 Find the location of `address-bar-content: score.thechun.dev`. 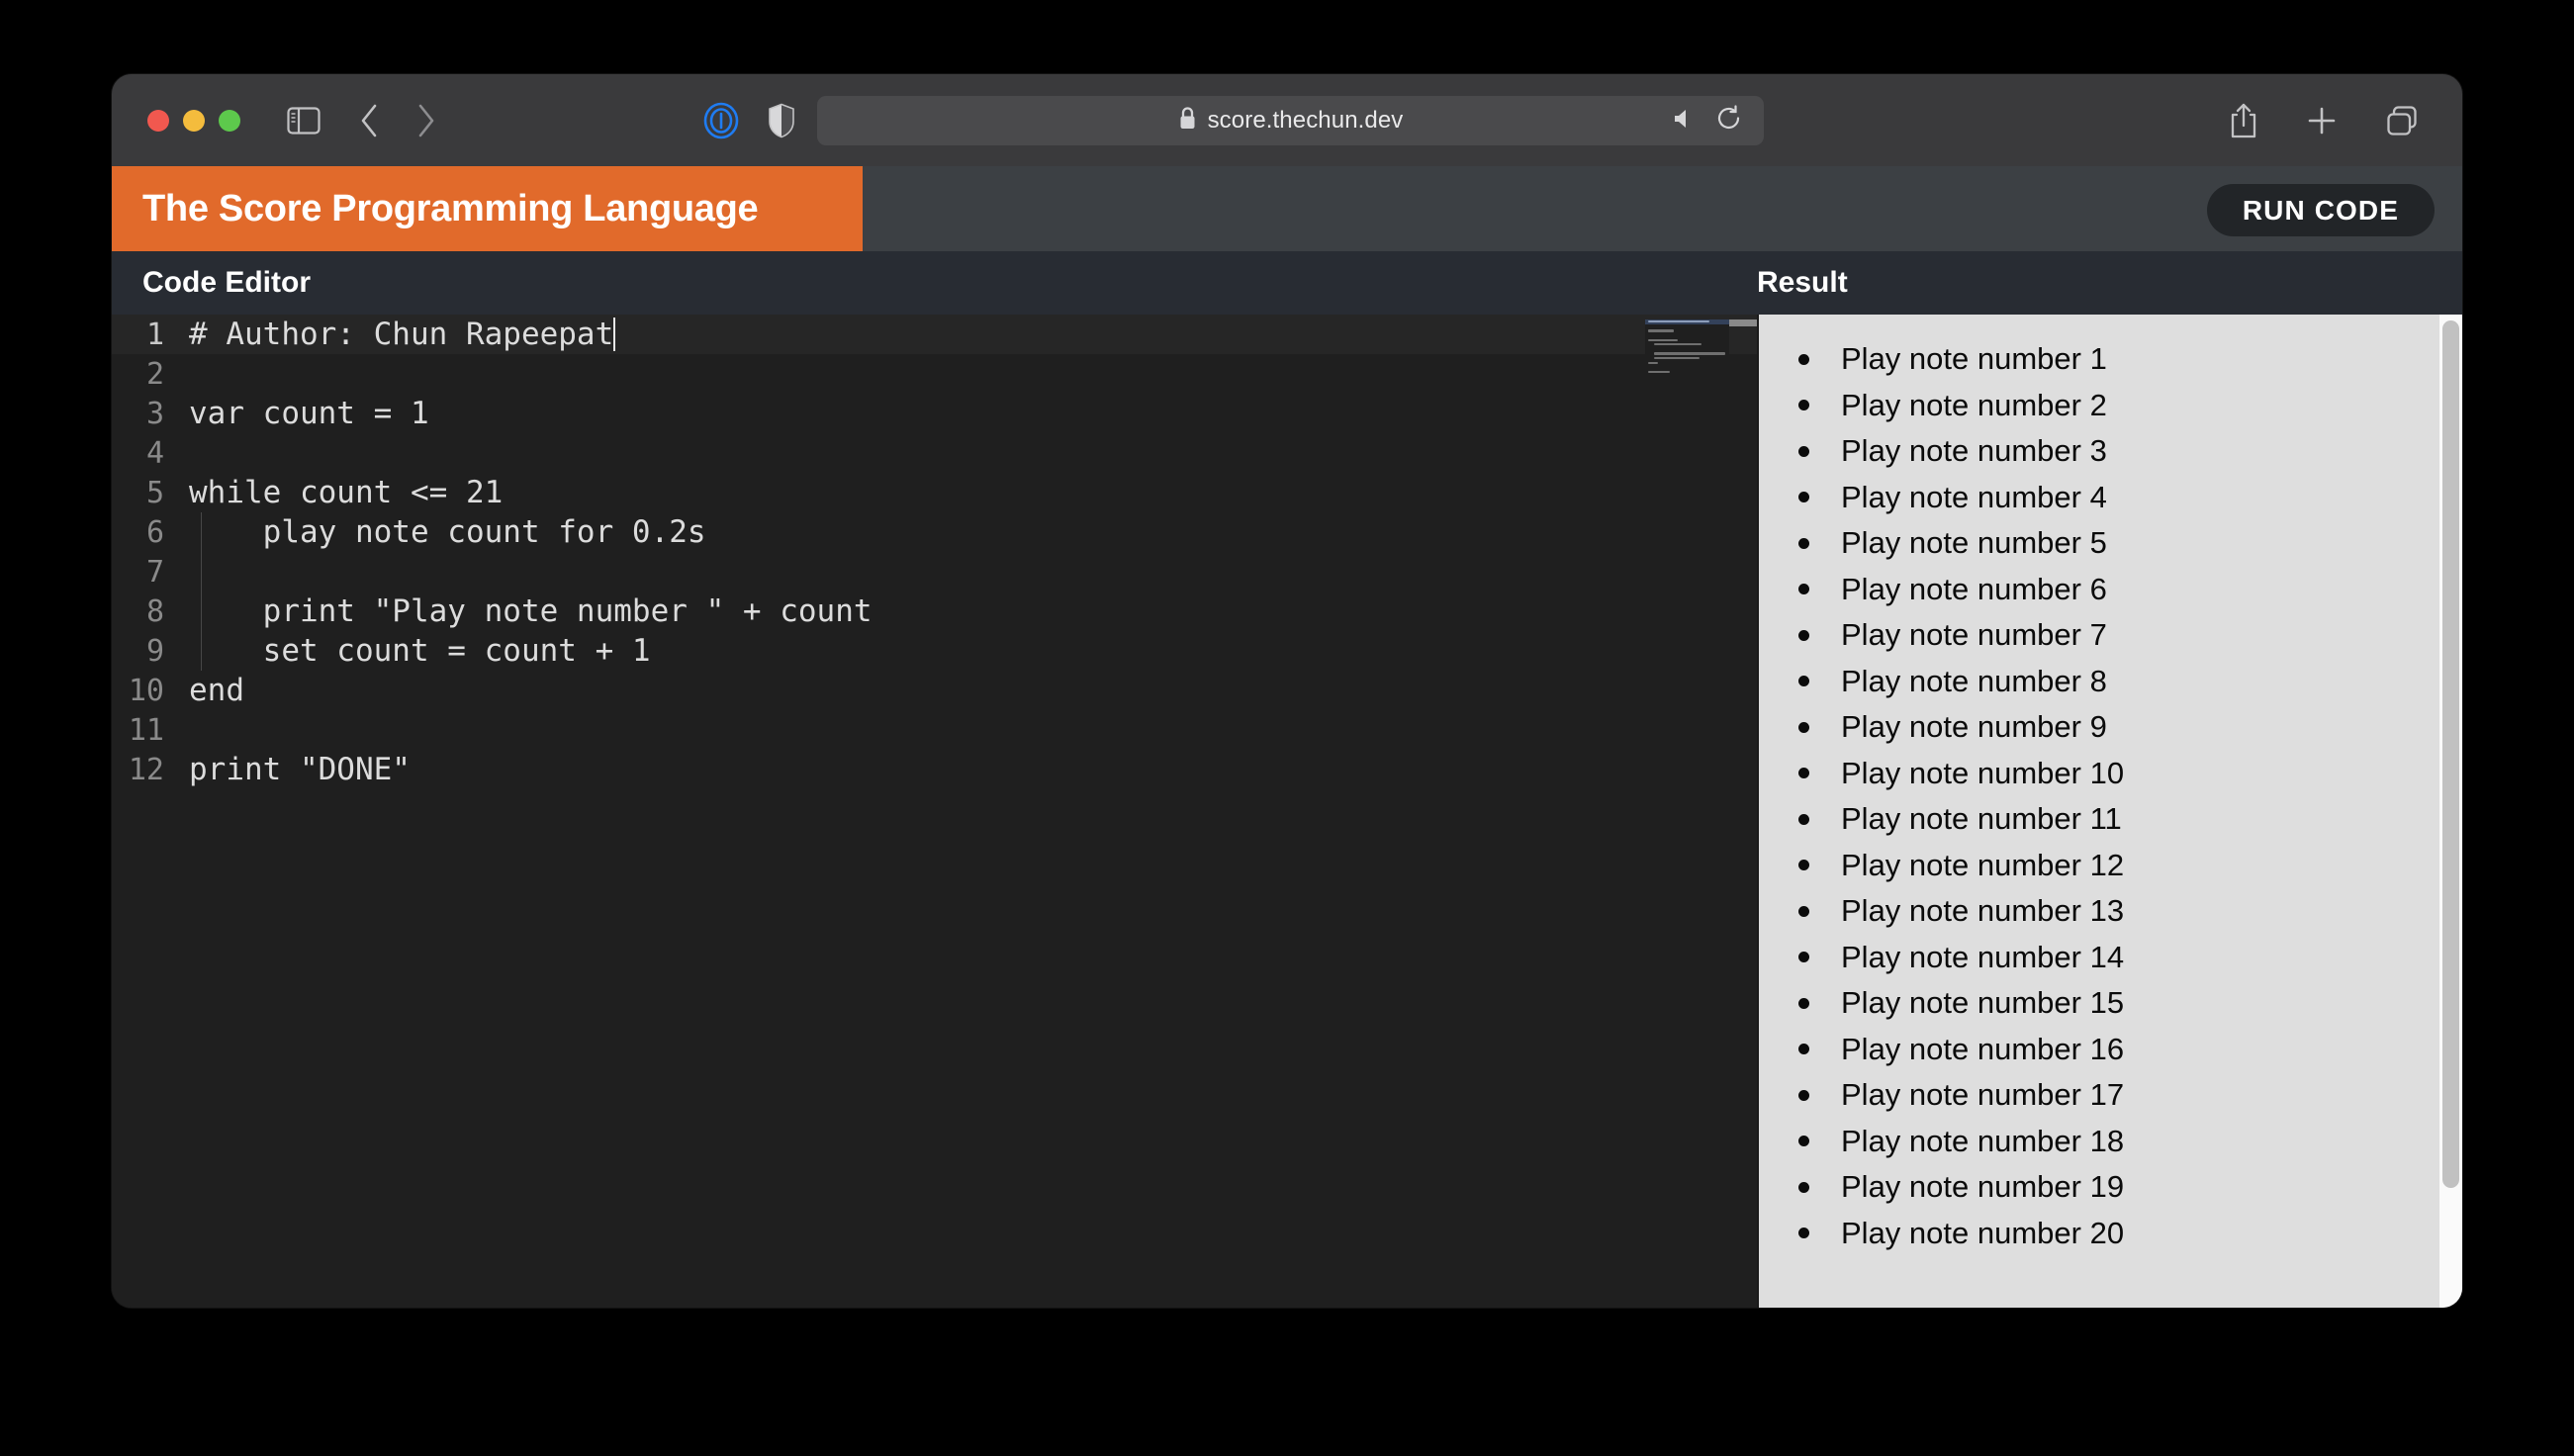

address-bar-content: score.thechun.dev is located at coordinates (1291, 121).